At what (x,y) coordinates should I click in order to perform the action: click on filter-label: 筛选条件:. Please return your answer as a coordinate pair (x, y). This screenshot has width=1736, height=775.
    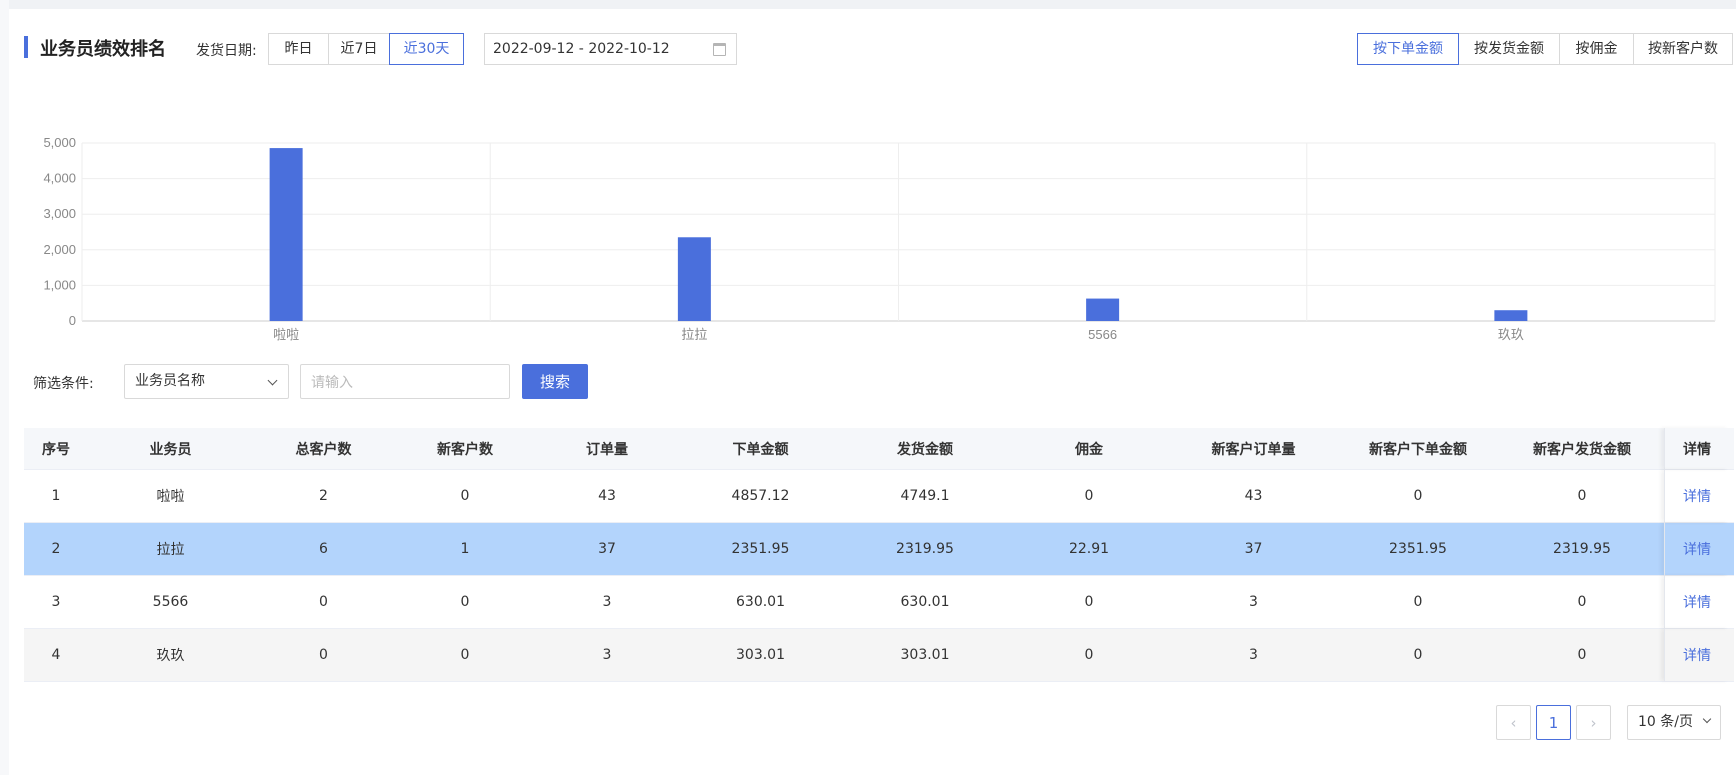
    Looking at the image, I should click on (63, 384).